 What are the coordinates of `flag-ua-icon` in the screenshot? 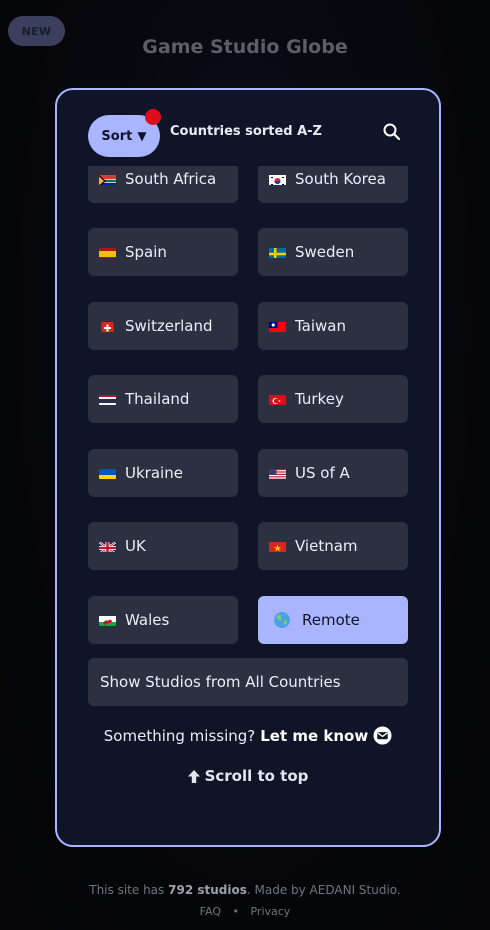 It's located at (107, 473).